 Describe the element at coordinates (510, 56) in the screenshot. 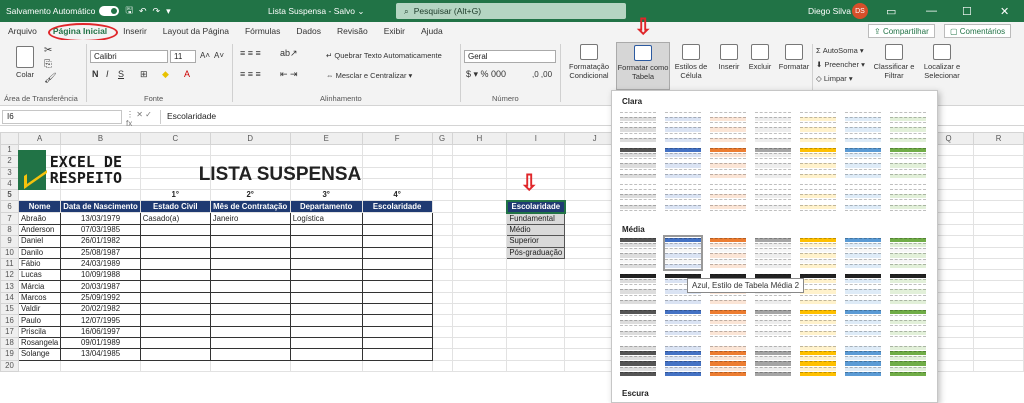

I see `number-format-select: Geral` at that location.